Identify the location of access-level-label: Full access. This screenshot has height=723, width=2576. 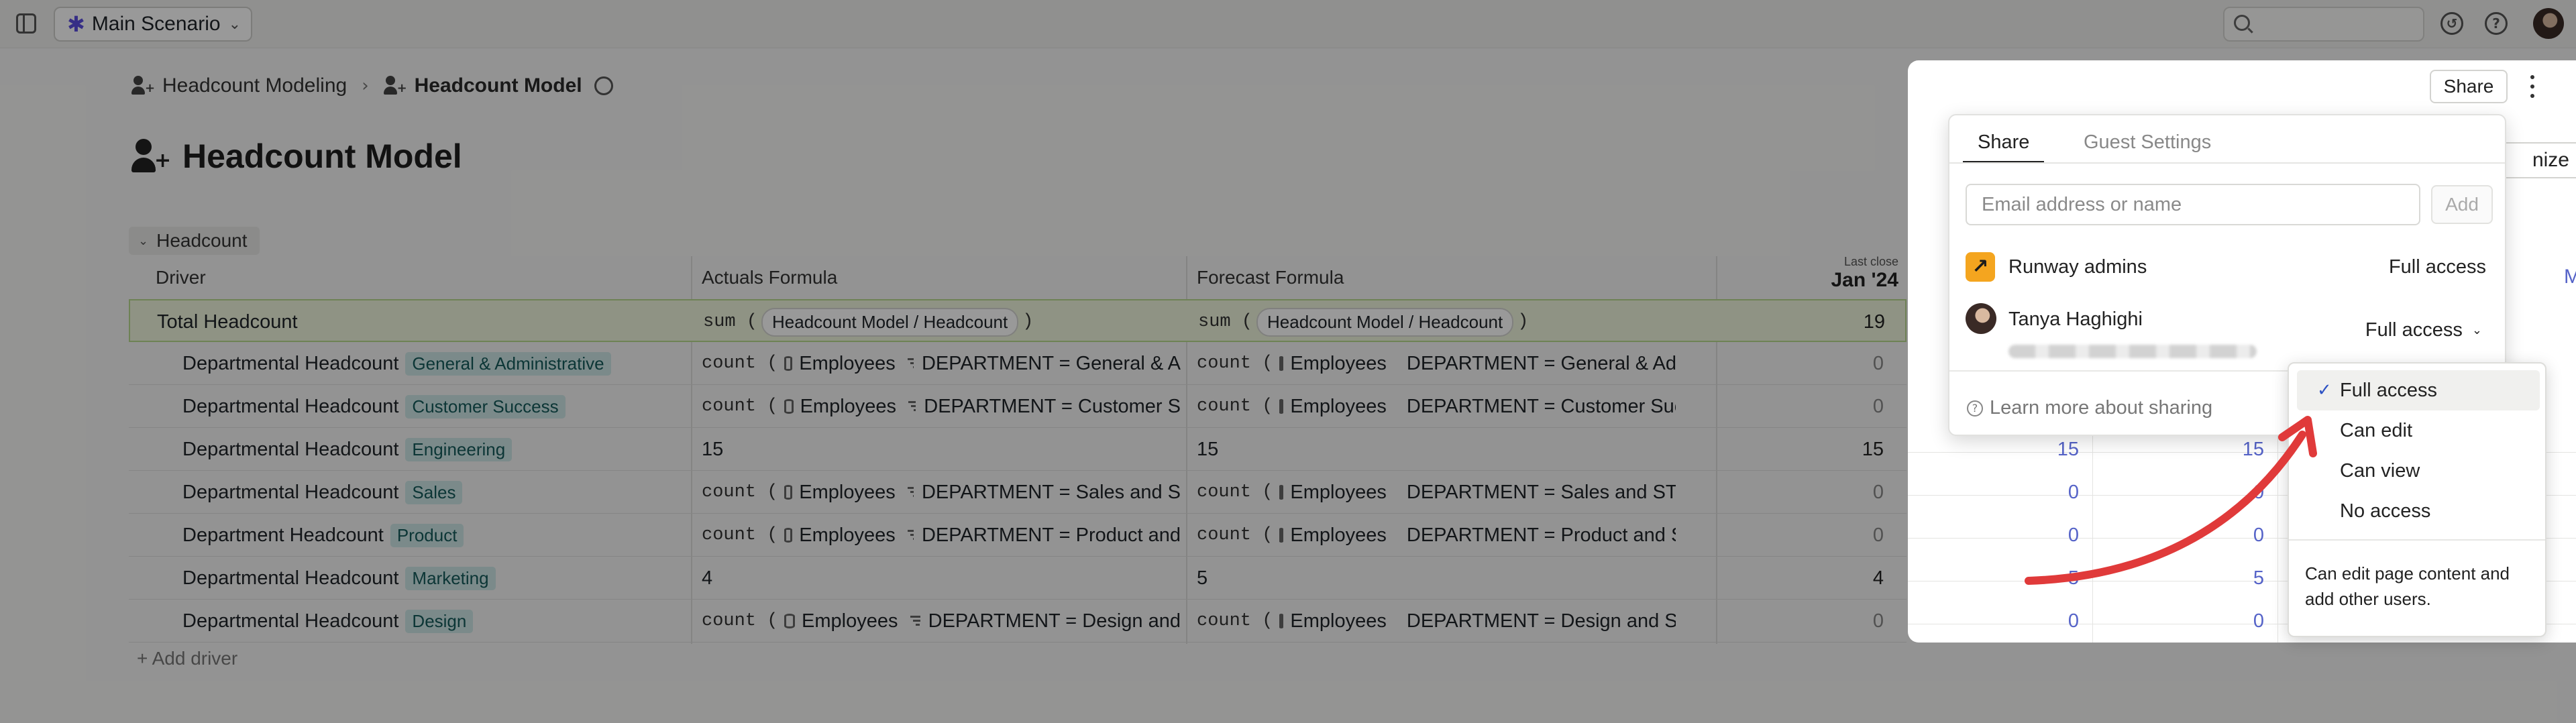
(2414, 330).